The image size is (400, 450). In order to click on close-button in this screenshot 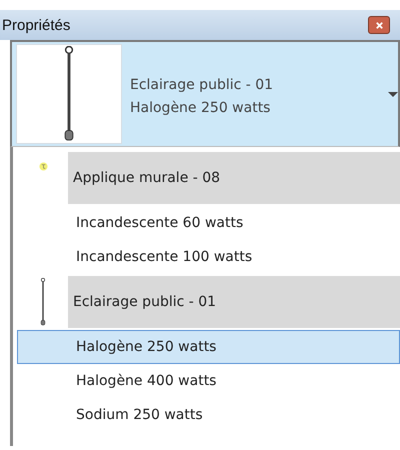, I will do `click(379, 25)`.